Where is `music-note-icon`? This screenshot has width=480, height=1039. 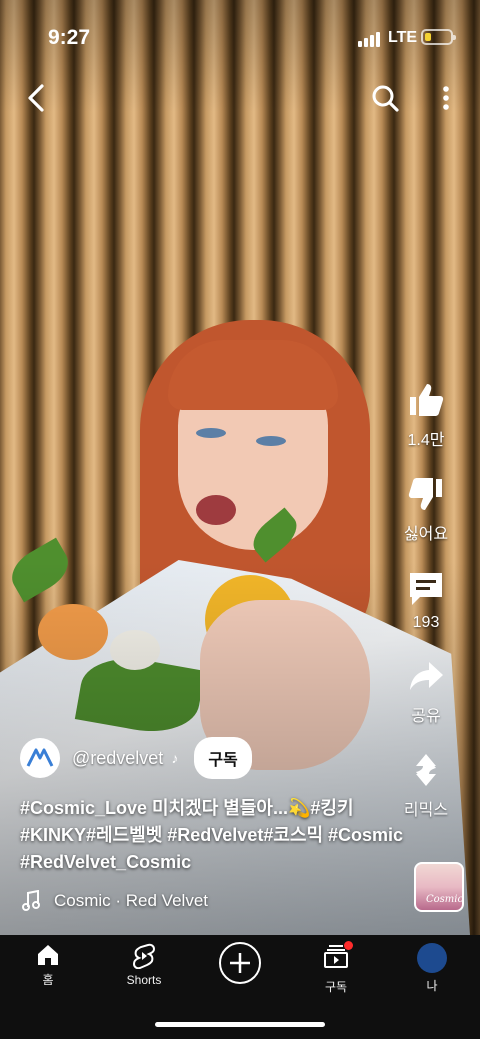 music-note-icon is located at coordinates (31, 900).